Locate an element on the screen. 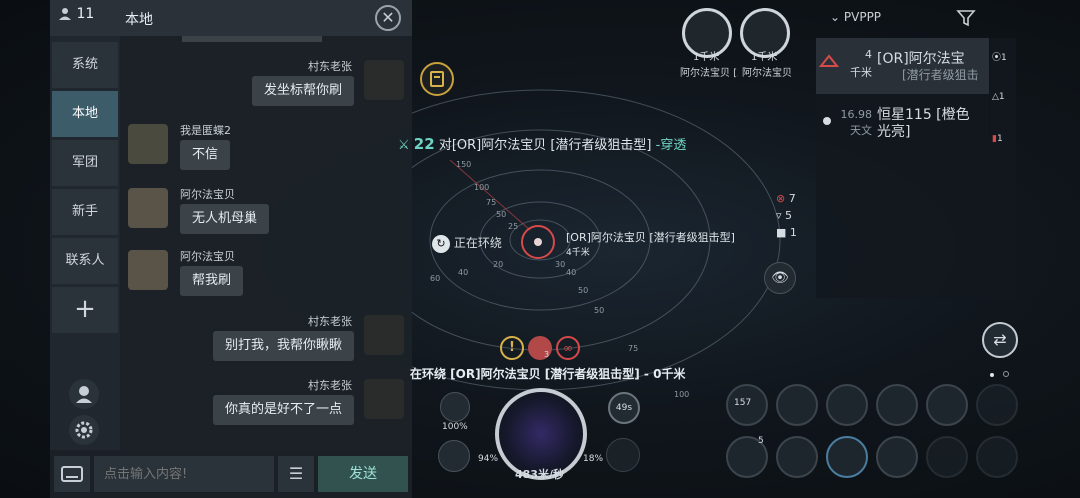  capacitor-percent: 100% is located at coordinates (455, 427).